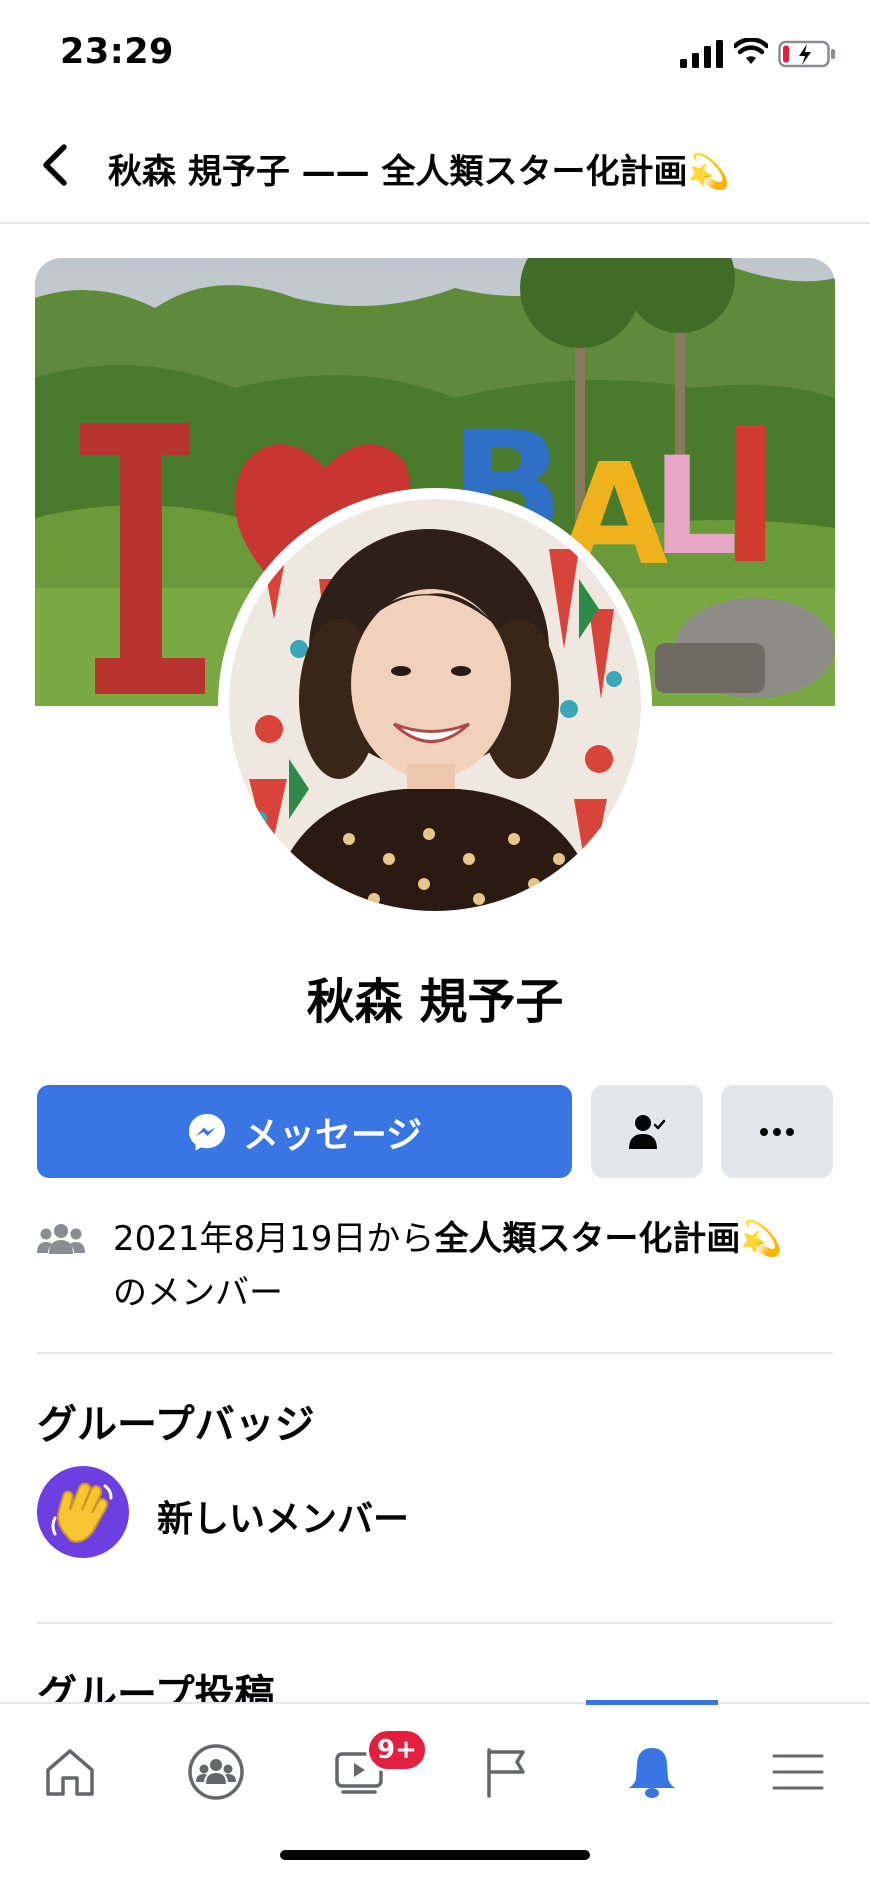 The image size is (870, 1884). I want to click on membership-date: 2021年8月19日から, so click(274, 1239).